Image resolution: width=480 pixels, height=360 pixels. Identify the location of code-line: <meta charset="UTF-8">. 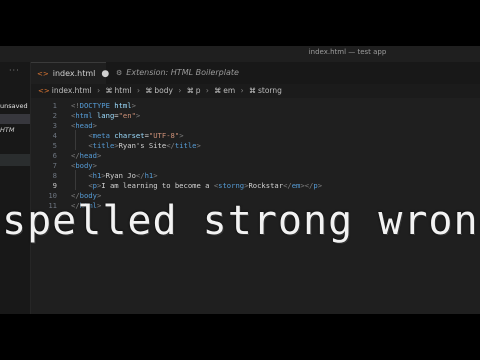
(127, 136).